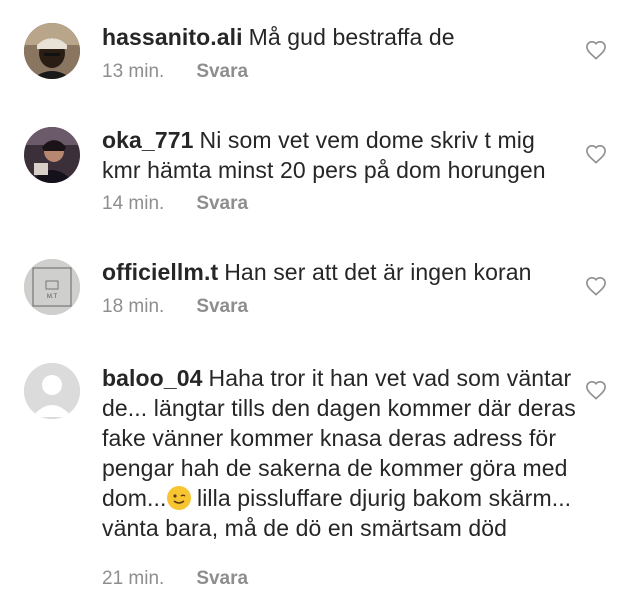 This screenshot has height=603, width=640. I want to click on comment-timestamp: 21 min., so click(133, 578).